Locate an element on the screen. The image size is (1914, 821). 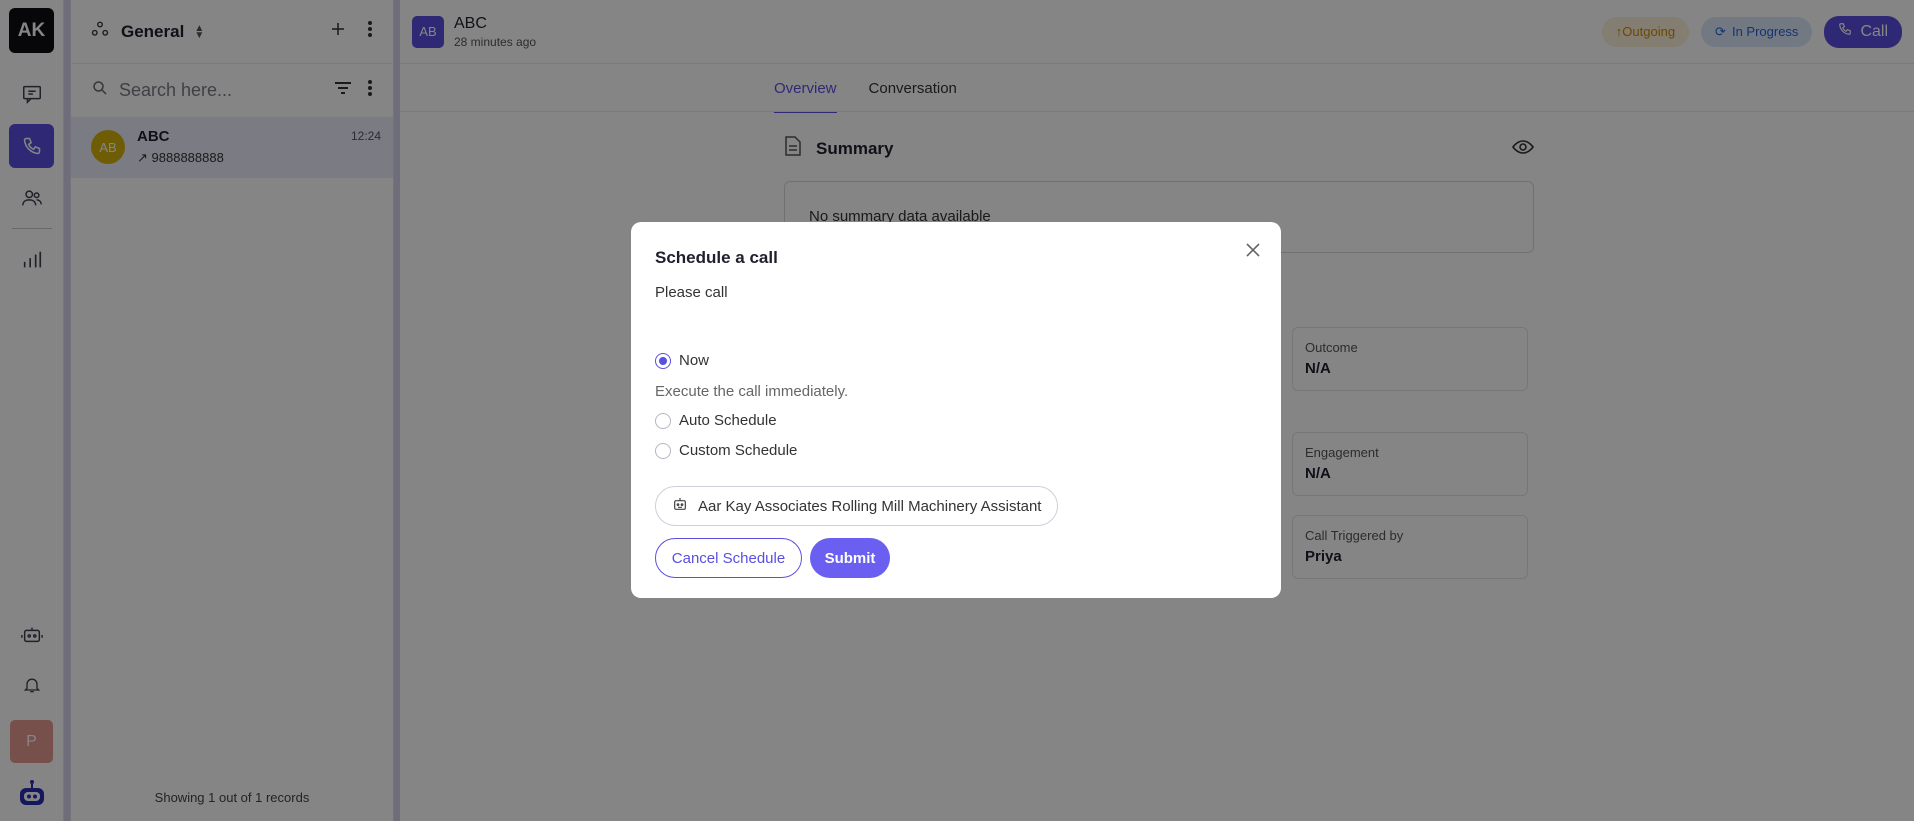
submit-button: Submit is located at coordinates (850, 558).